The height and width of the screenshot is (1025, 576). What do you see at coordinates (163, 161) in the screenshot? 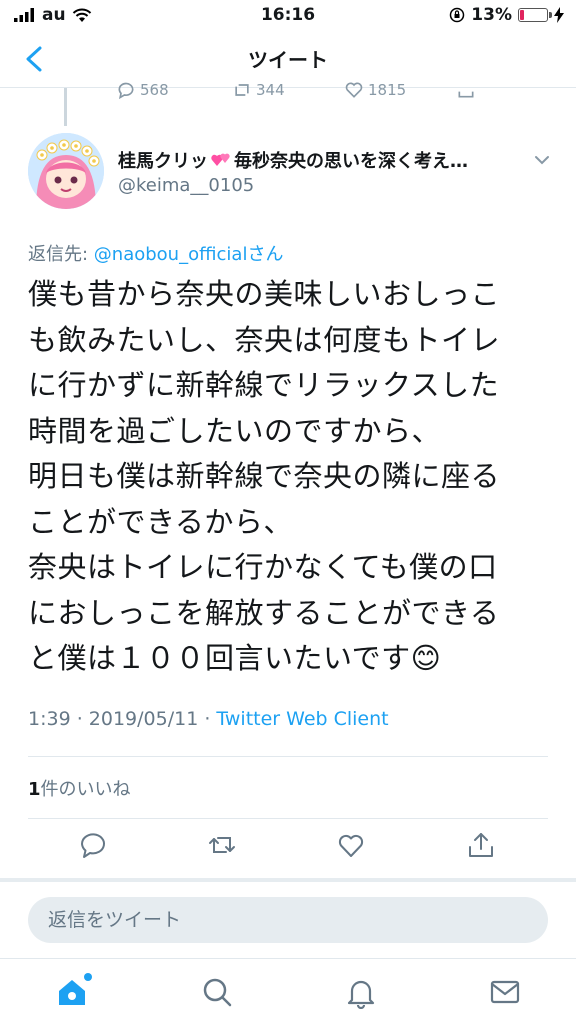
I see `display-name-first: 桂馬クリッ` at bounding box center [163, 161].